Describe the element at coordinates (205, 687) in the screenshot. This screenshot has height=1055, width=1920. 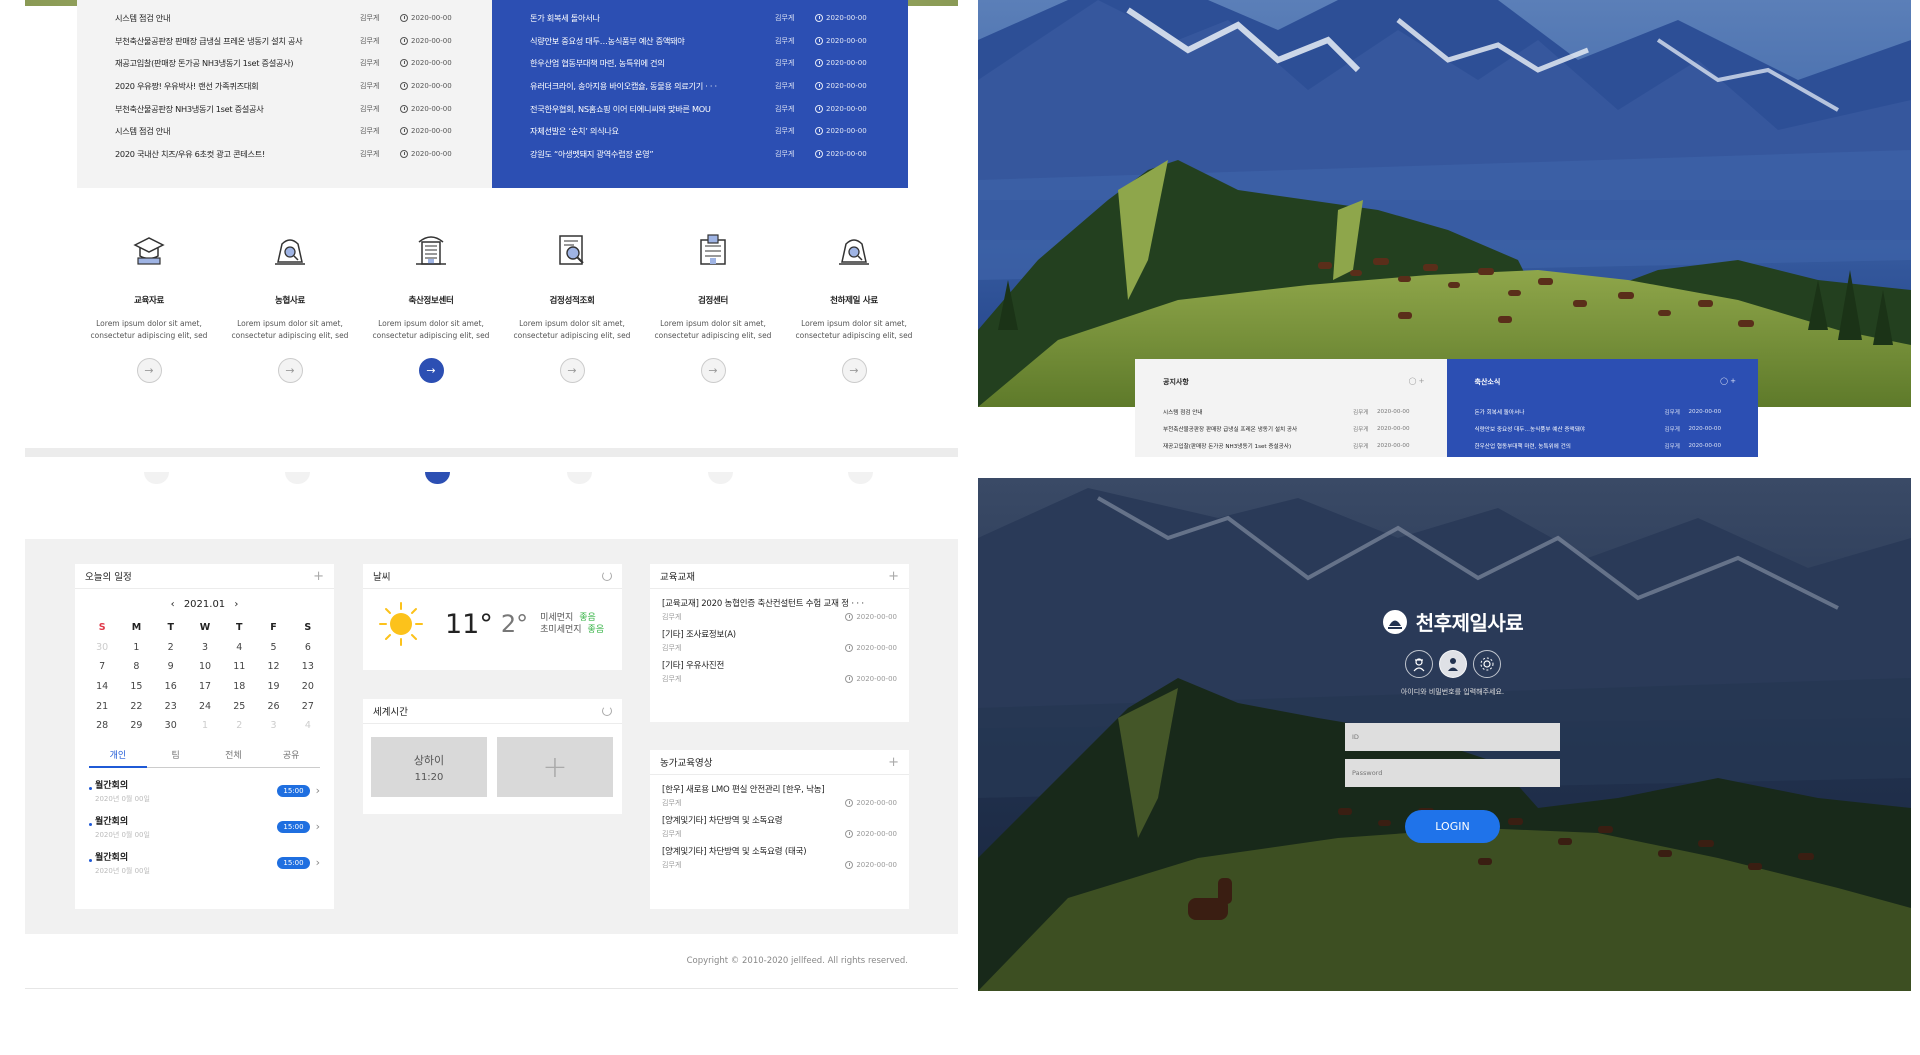
I see `calendar-day: 17` at that location.